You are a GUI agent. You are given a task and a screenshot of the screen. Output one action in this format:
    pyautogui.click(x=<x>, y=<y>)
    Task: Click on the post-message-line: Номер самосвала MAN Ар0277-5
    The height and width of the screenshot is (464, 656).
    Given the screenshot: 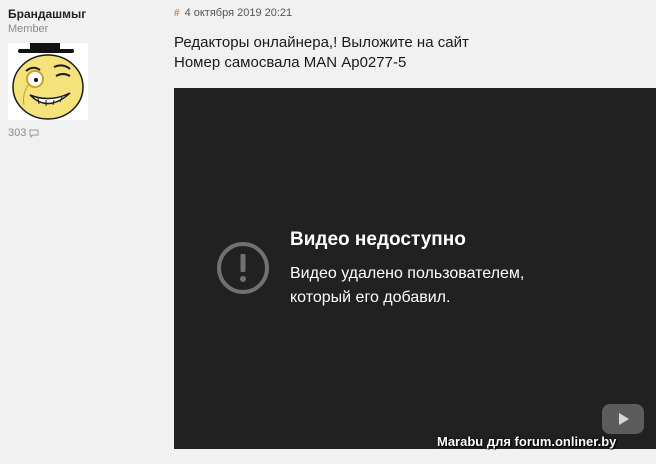 What is the action you would take?
    pyautogui.click(x=290, y=62)
    